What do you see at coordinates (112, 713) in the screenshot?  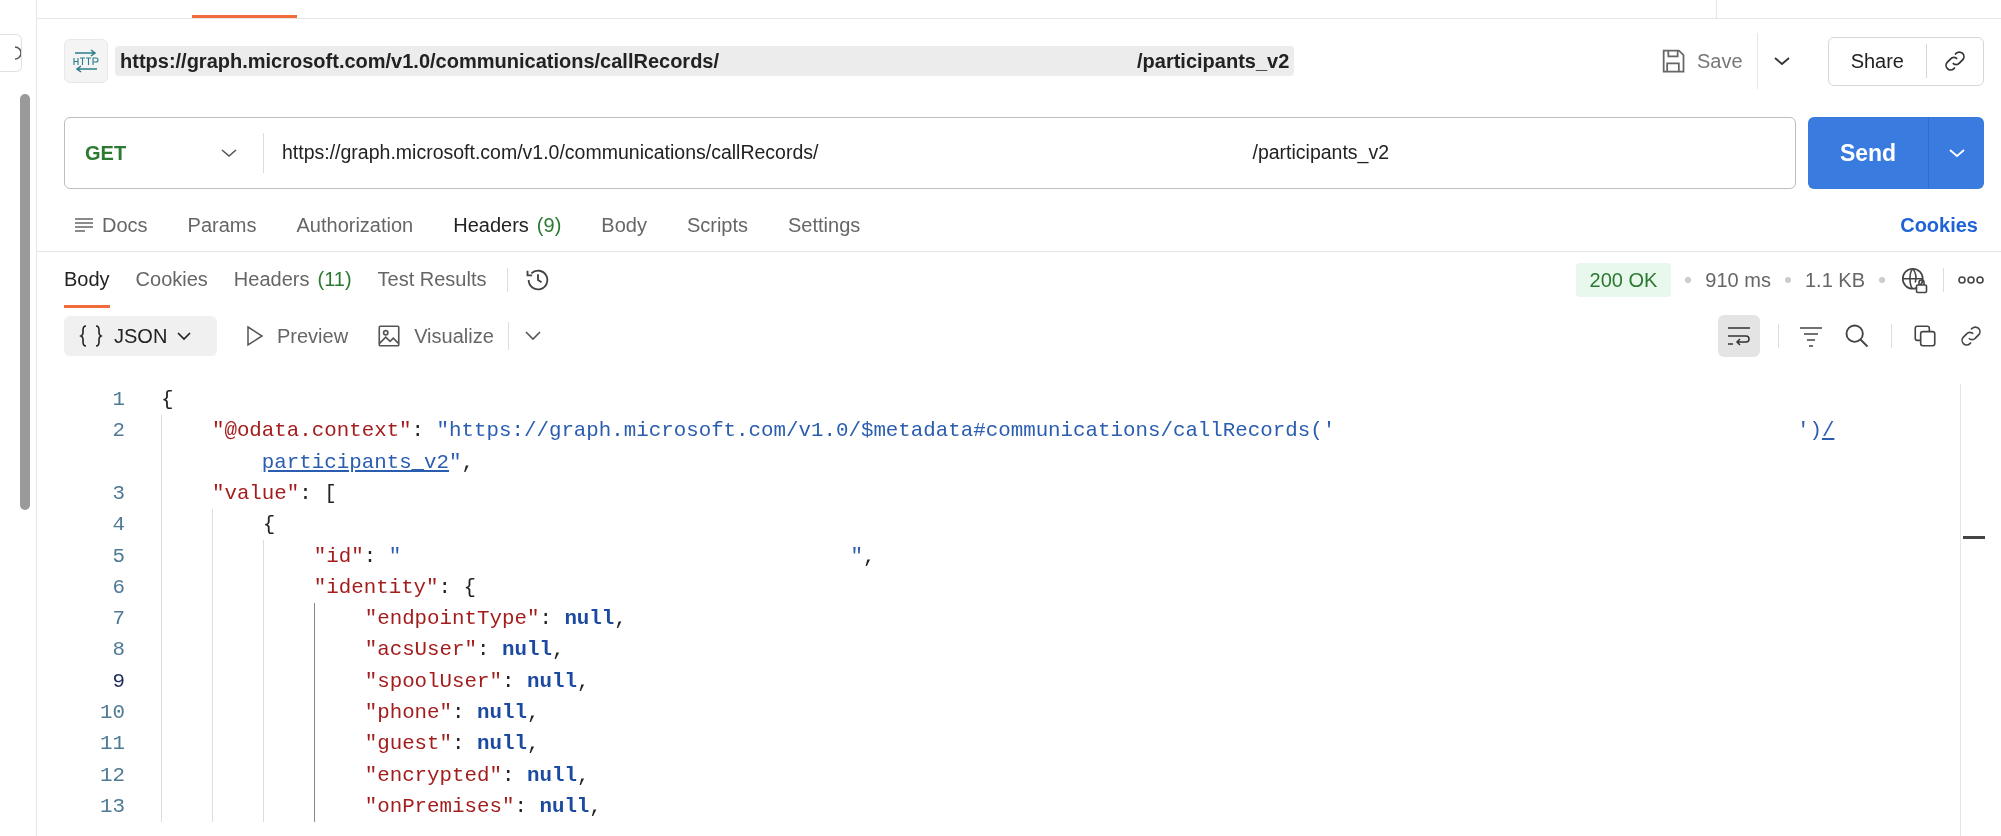 I see `line-number: 10` at bounding box center [112, 713].